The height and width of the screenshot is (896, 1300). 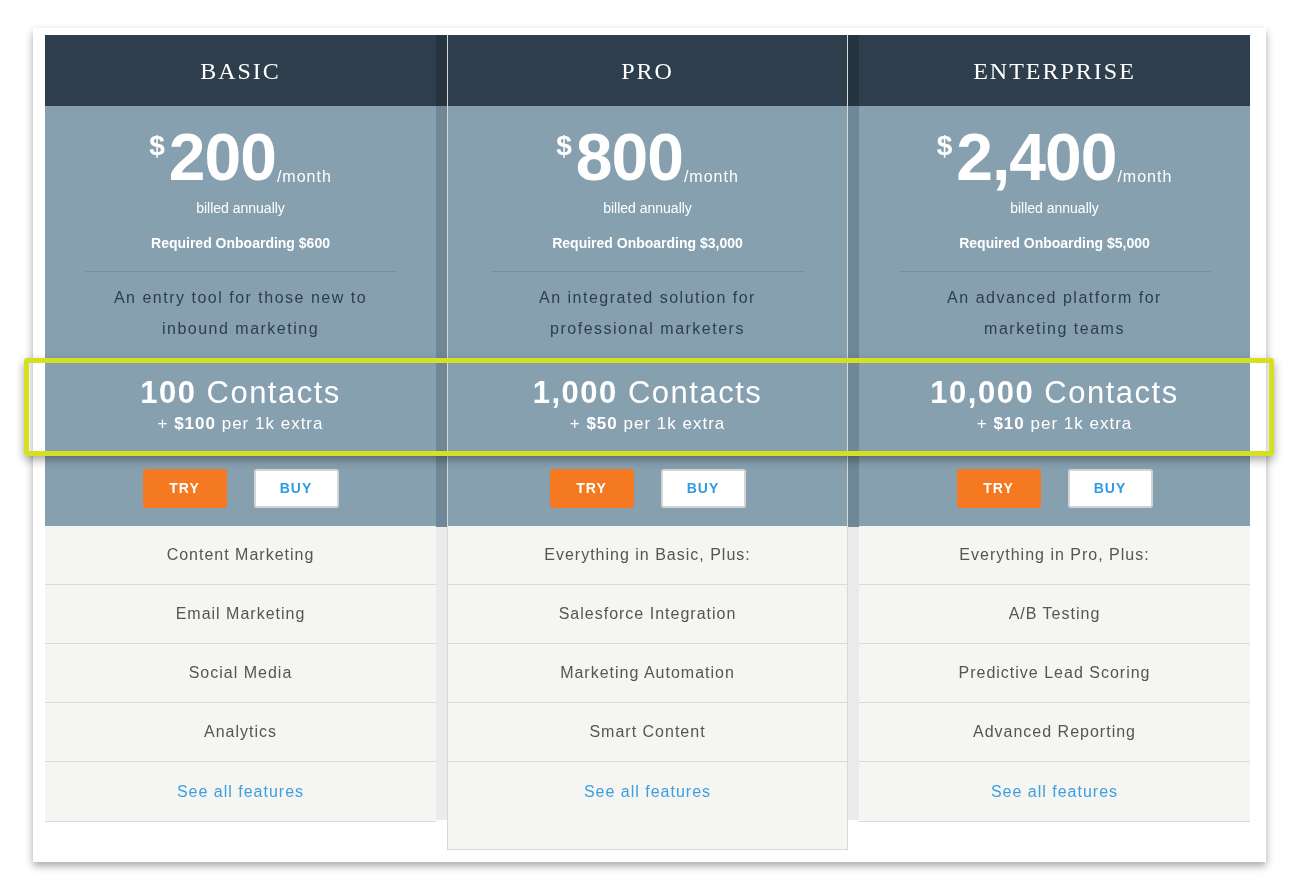 What do you see at coordinates (1054, 243) in the screenshot?
I see `onboarding-note: Required Onboarding $5,000` at bounding box center [1054, 243].